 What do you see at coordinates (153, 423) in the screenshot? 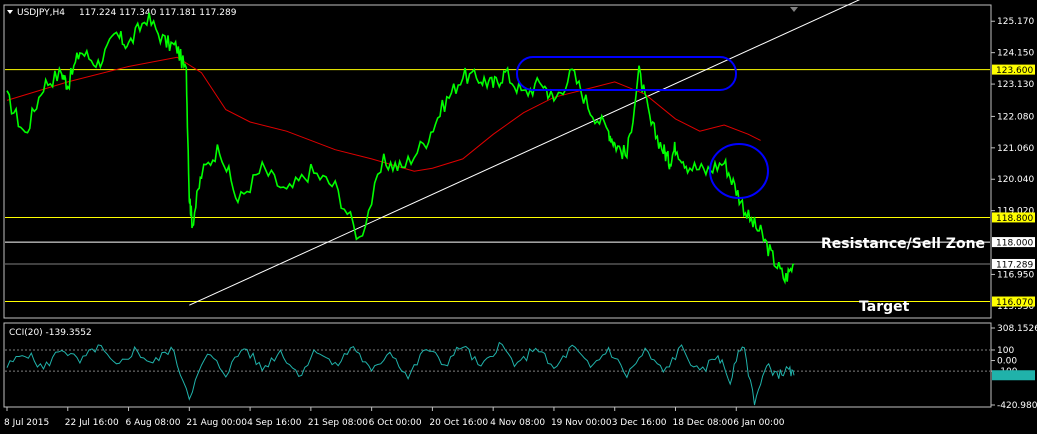
I see `time-tick-label: 6 Aug 08:00` at bounding box center [153, 423].